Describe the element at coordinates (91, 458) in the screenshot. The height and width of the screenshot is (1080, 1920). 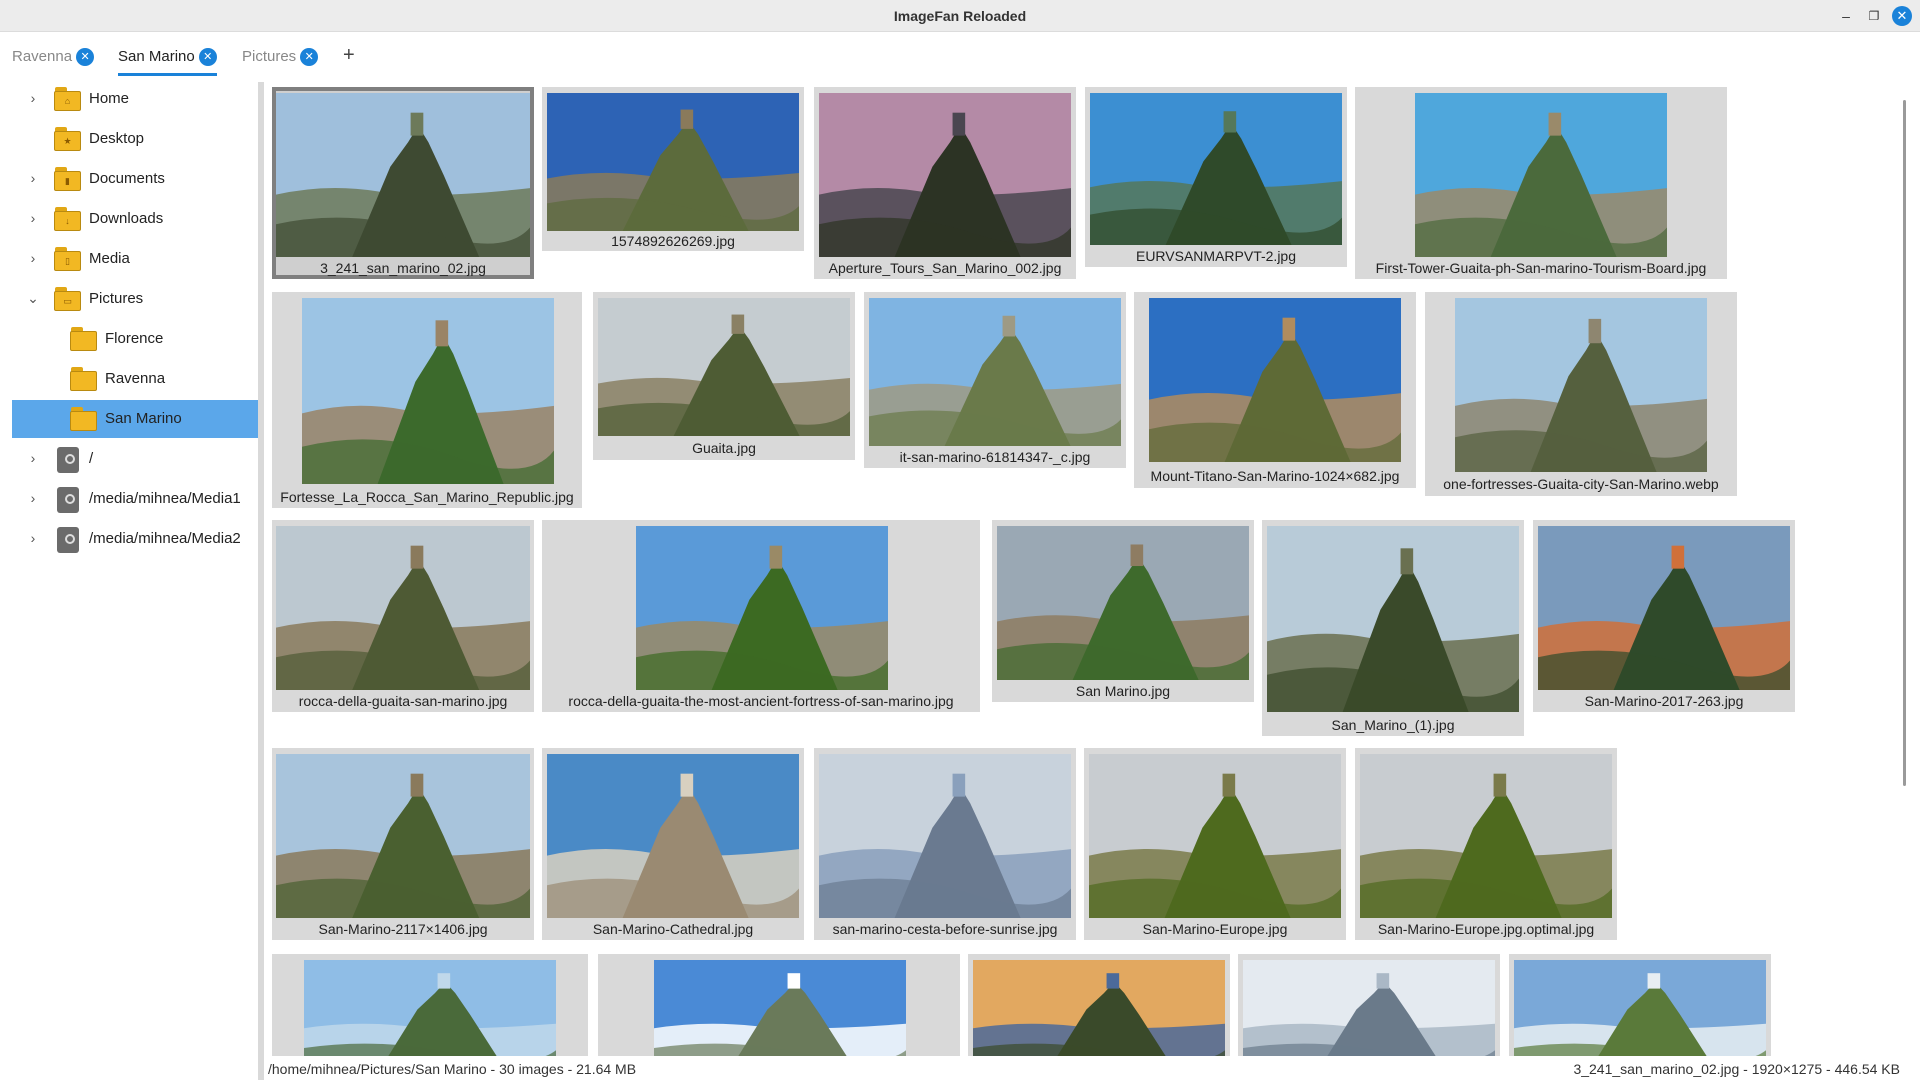
I see `sidebar-item-label: /` at that location.